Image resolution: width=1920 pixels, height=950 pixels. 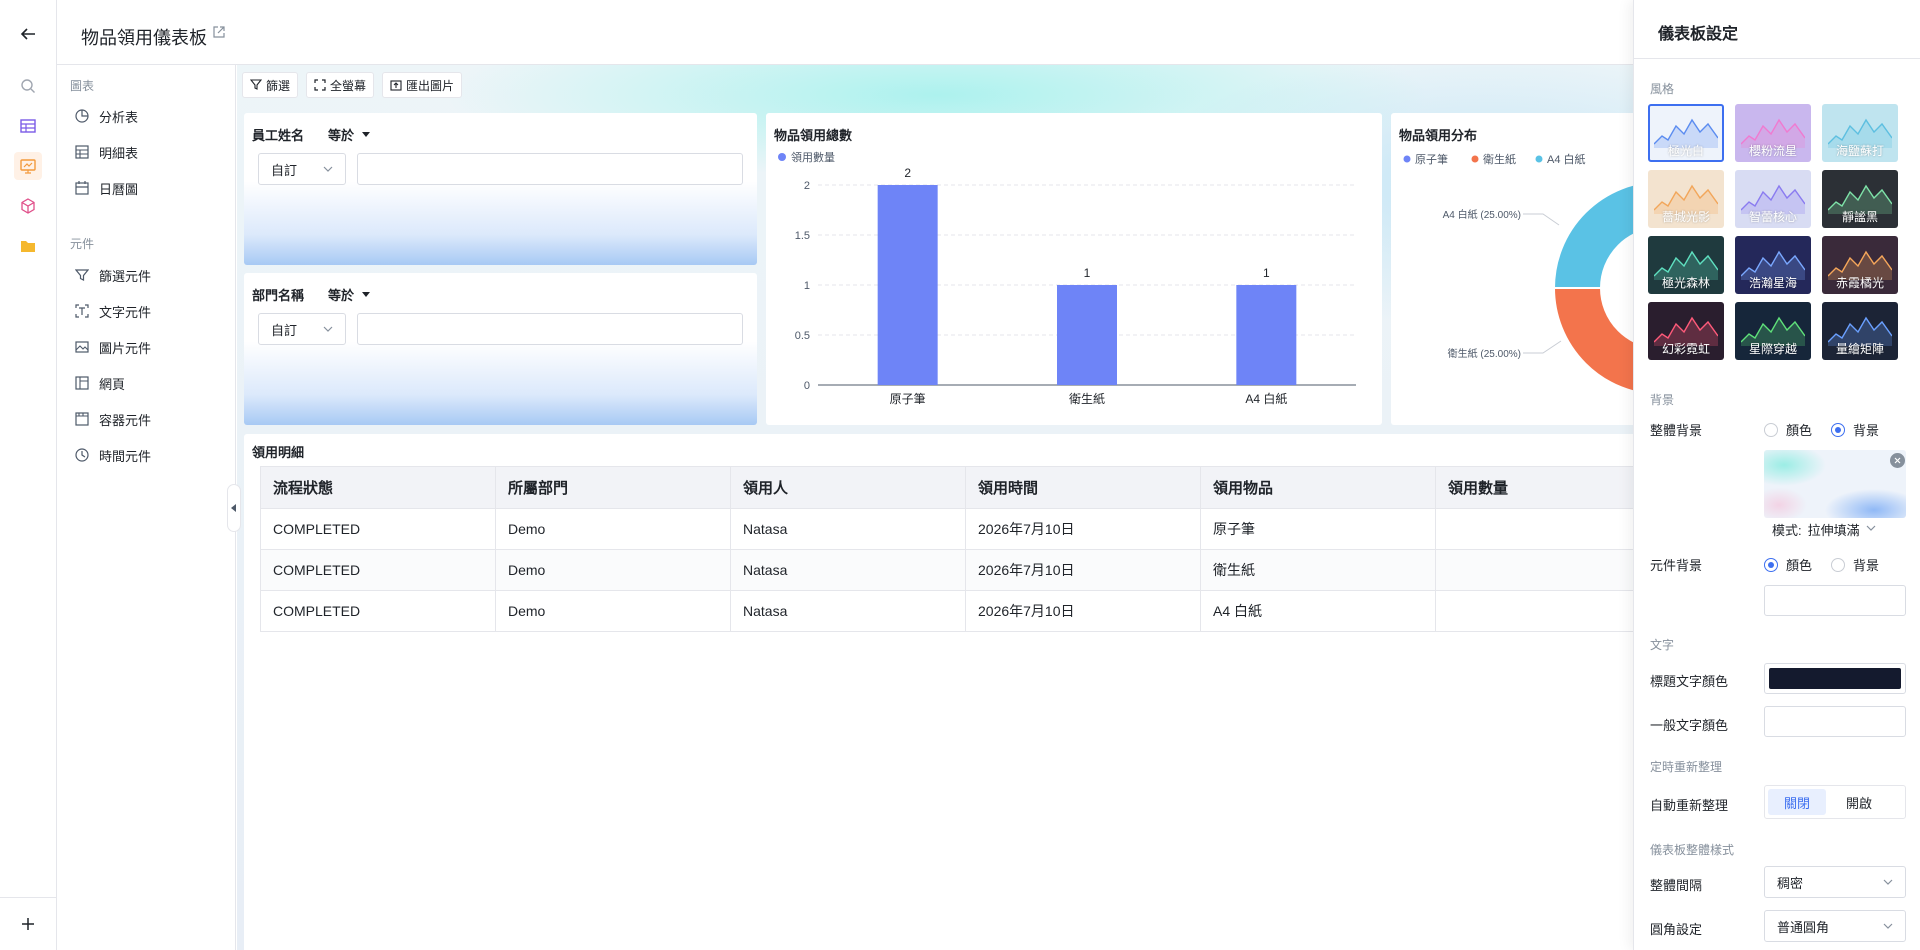 I want to click on funnel-icon, so click(x=82, y=275).